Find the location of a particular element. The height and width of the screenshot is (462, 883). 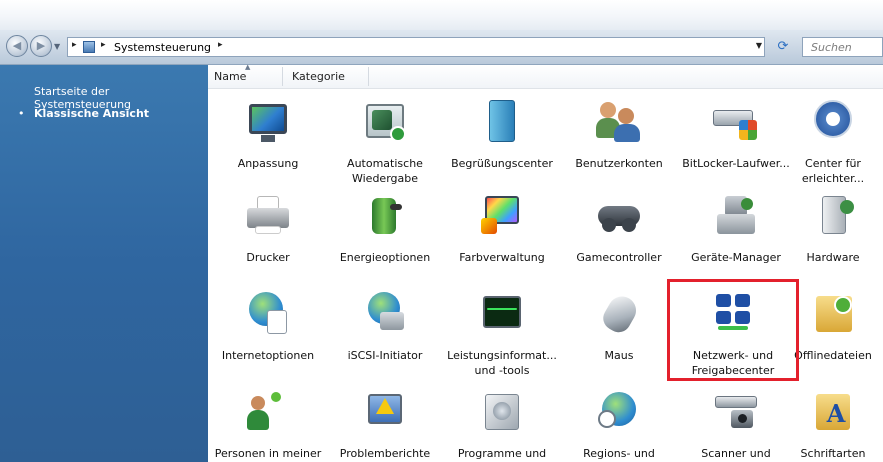

mouse-icon is located at coordinates (619, 314).